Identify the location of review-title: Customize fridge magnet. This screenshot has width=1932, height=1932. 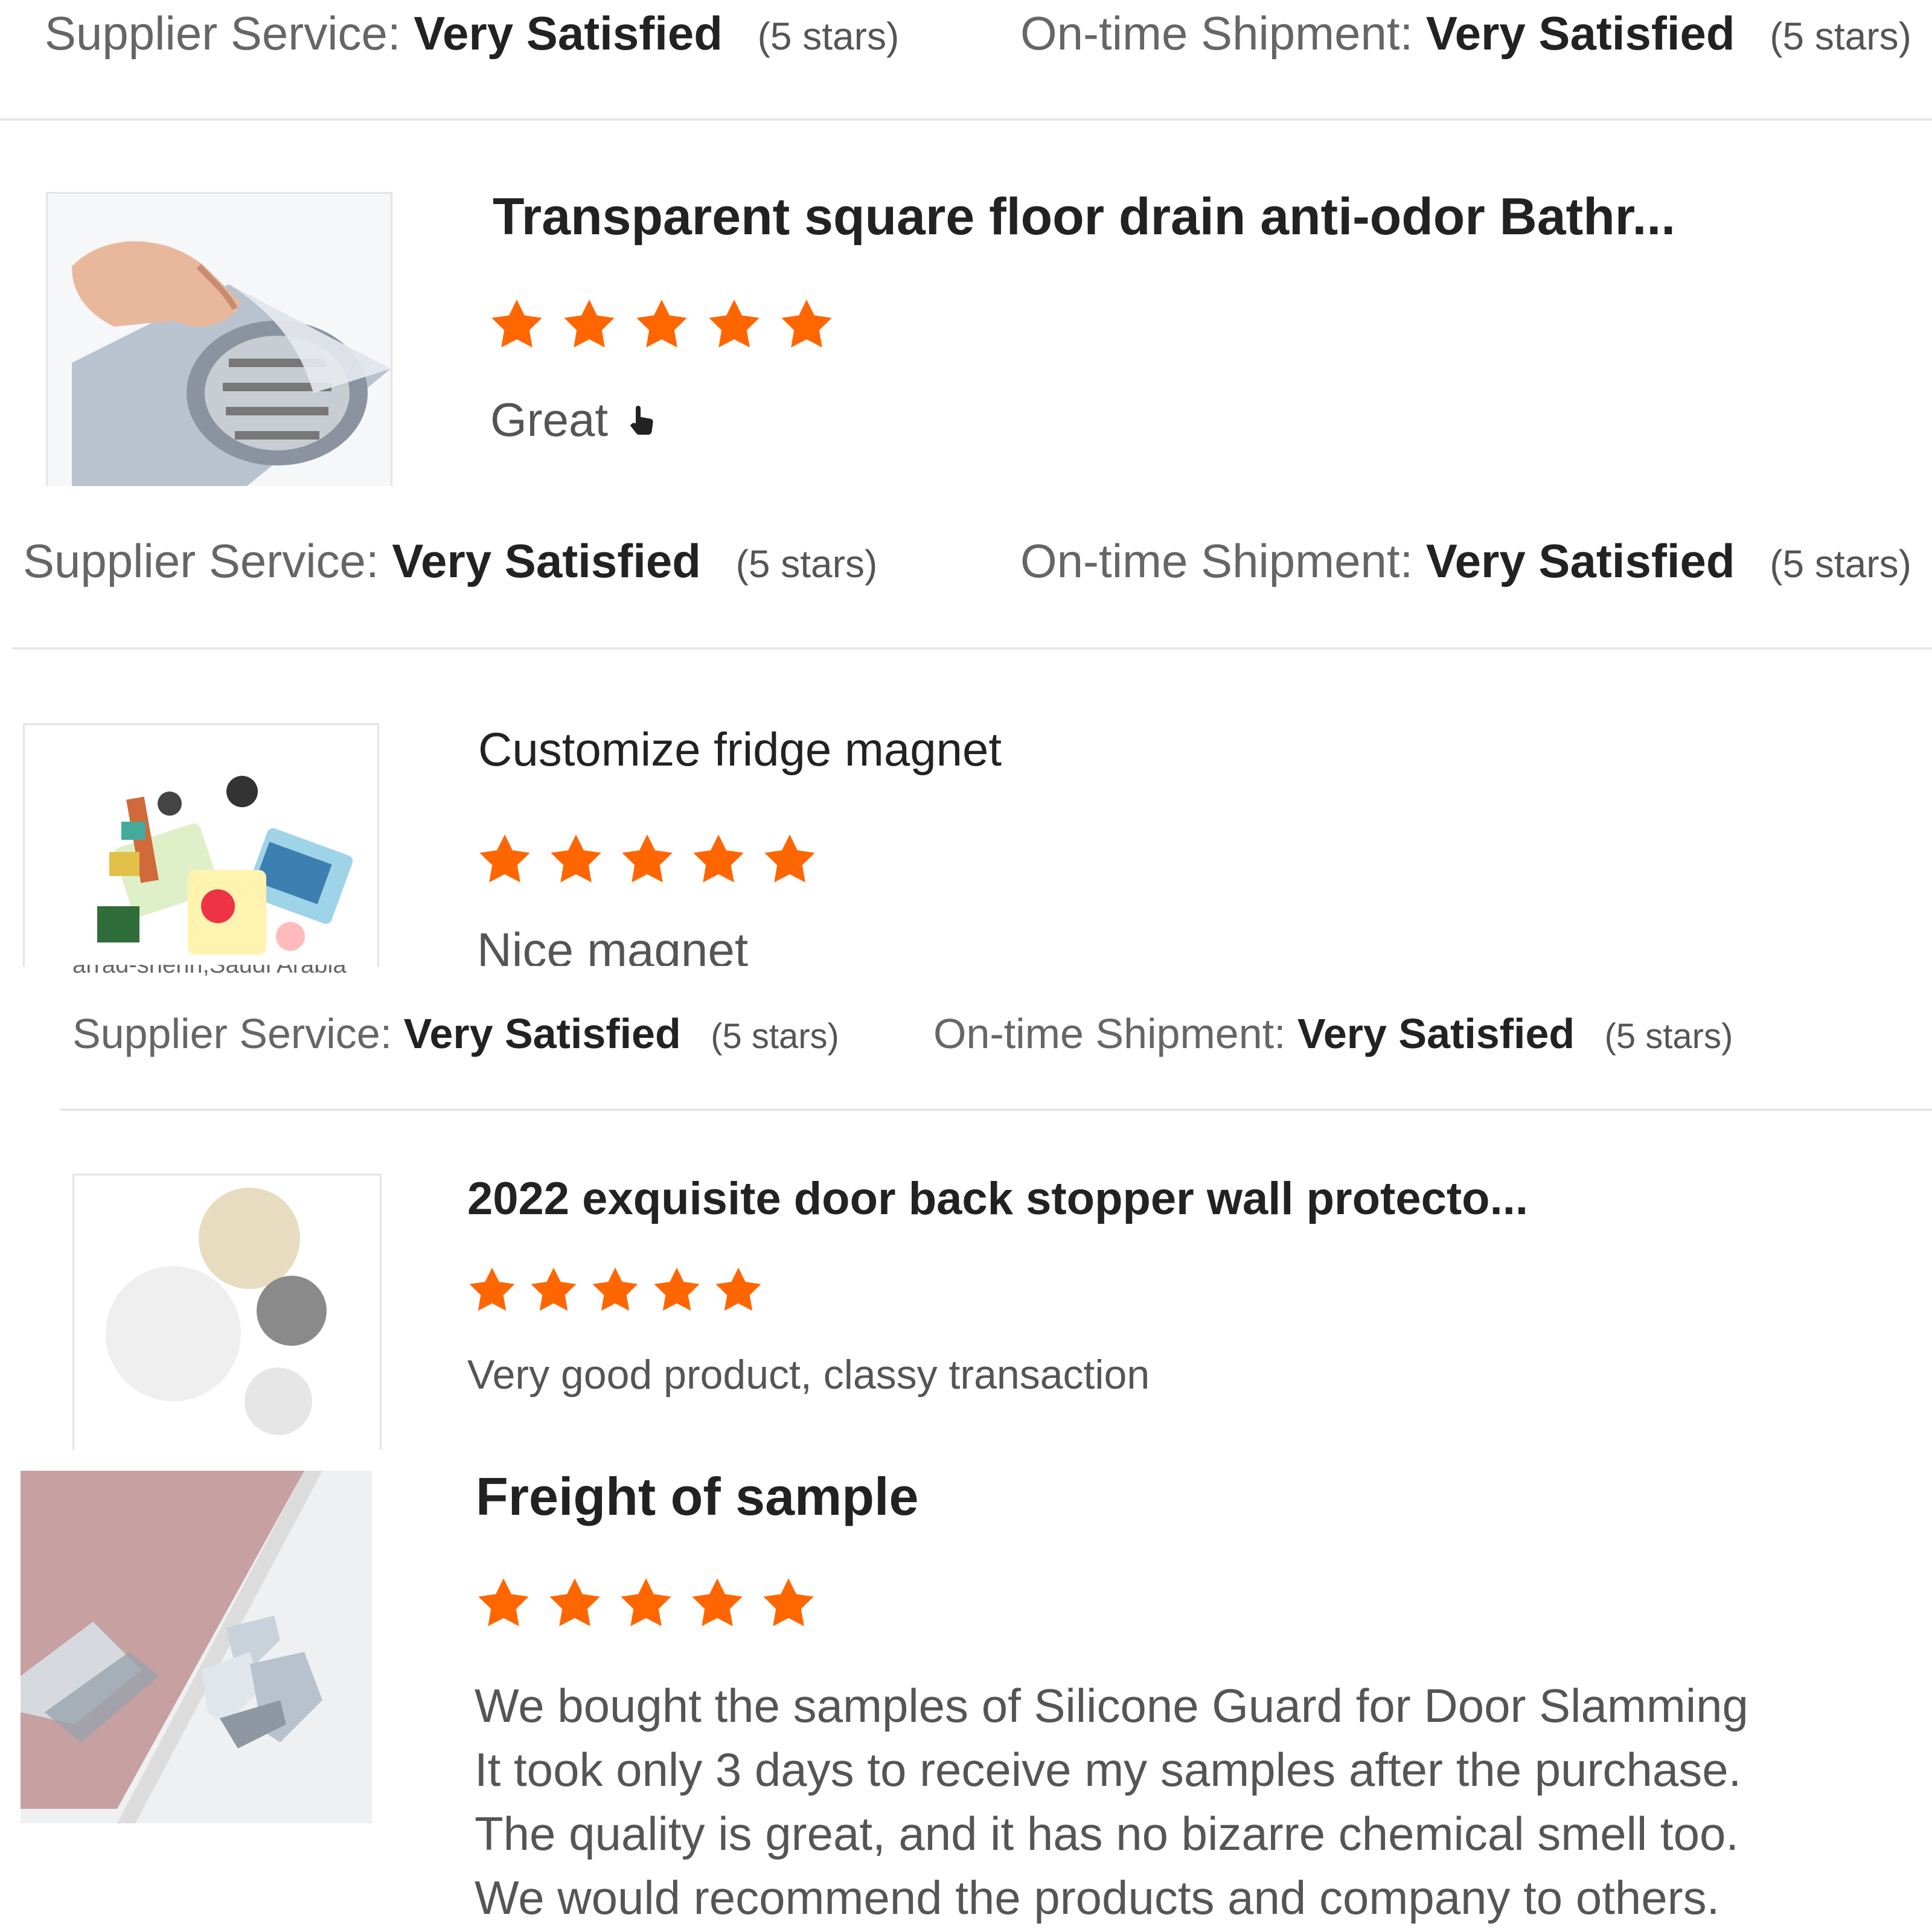
(740, 750).